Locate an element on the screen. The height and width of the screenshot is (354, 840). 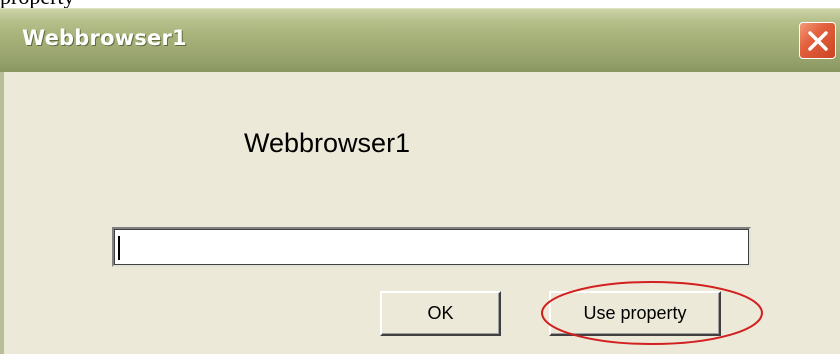
text-input-field is located at coordinates (431, 247).